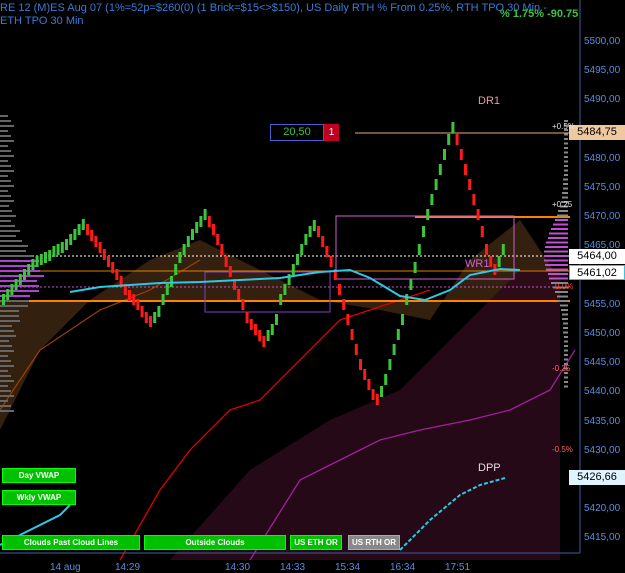 This screenshot has height=573, width=625. Describe the element at coordinates (458, 567) in the screenshot. I see `x-tick: 17:51` at that location.